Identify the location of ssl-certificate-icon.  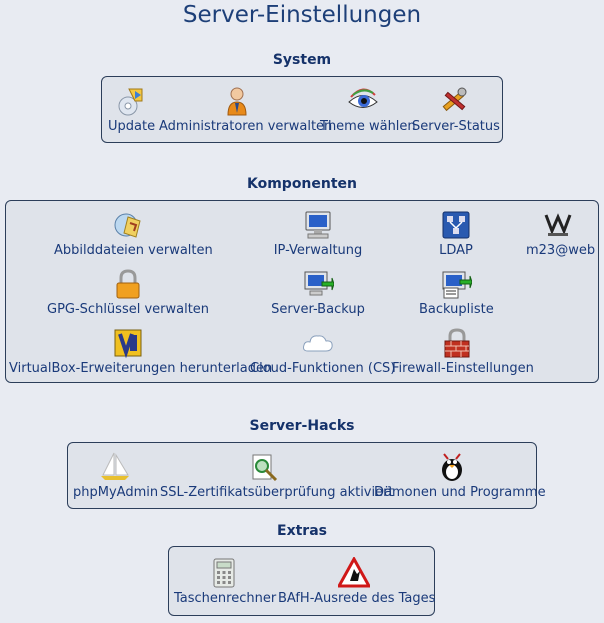
(265, 468).